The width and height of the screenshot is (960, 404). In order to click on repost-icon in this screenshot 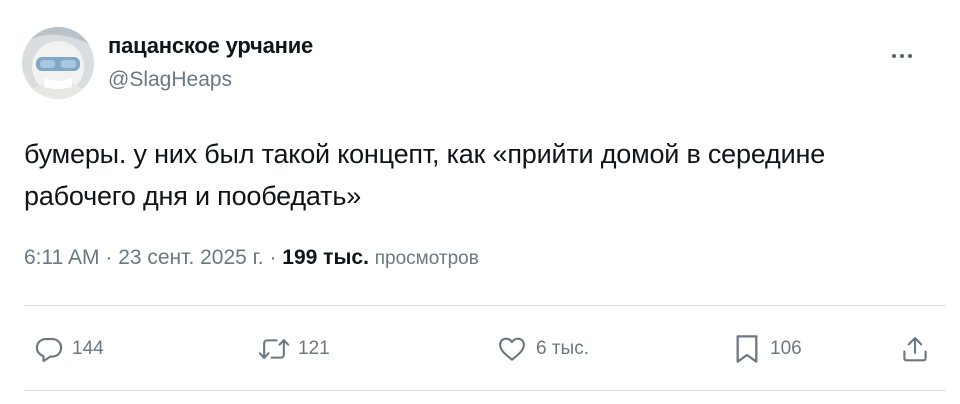, I will do `click(274, 349)`.